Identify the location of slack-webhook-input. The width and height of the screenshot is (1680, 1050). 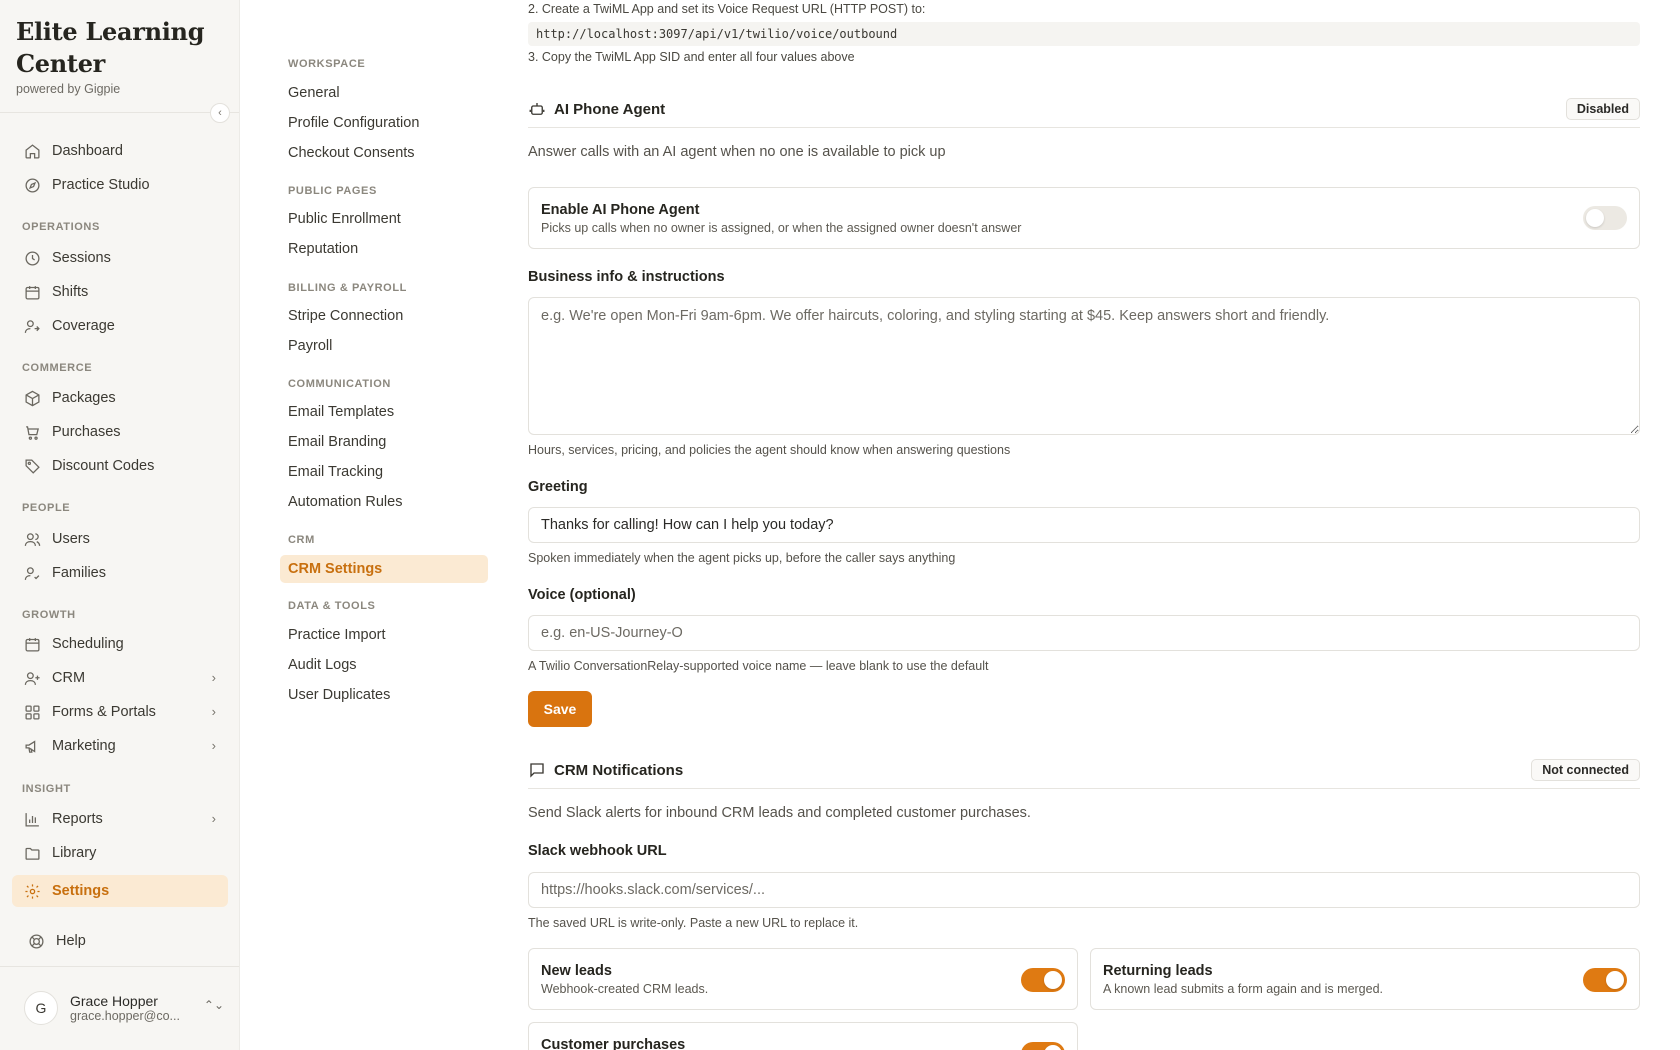
(1084, 890).